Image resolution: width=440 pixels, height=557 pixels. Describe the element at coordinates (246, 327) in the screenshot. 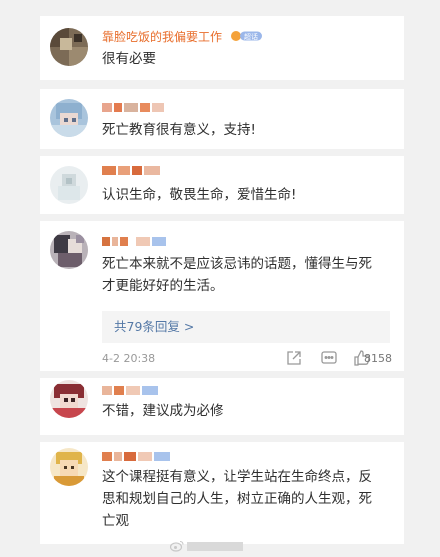

I see `replies-link: 共79条回复 >` at that location.